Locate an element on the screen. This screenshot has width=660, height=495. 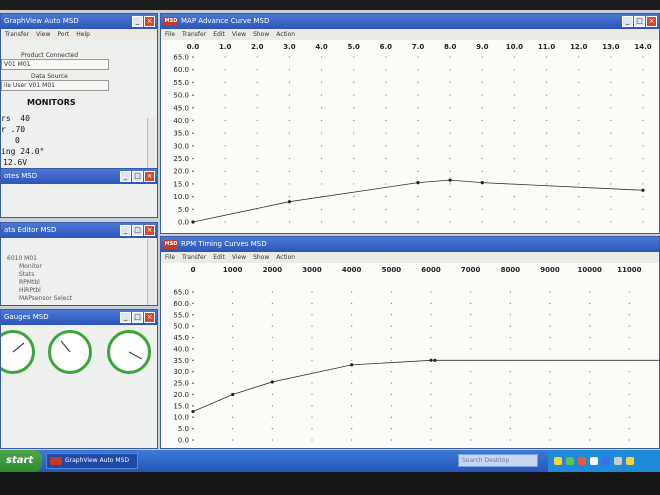
data-editor-scrollbar is located at coordinates (151, 272).